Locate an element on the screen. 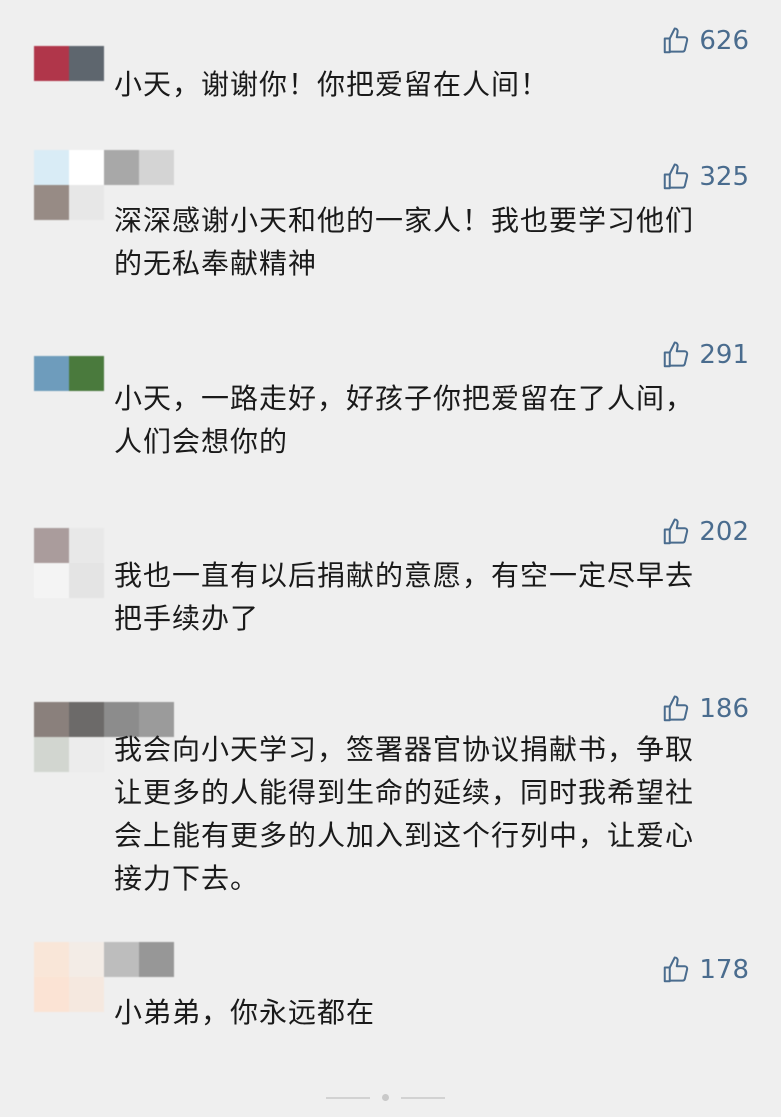 This screenshot has width=781, height=1117. comment-line: 小弟弟，你永远都在 is located at coordinates (245, 1012).